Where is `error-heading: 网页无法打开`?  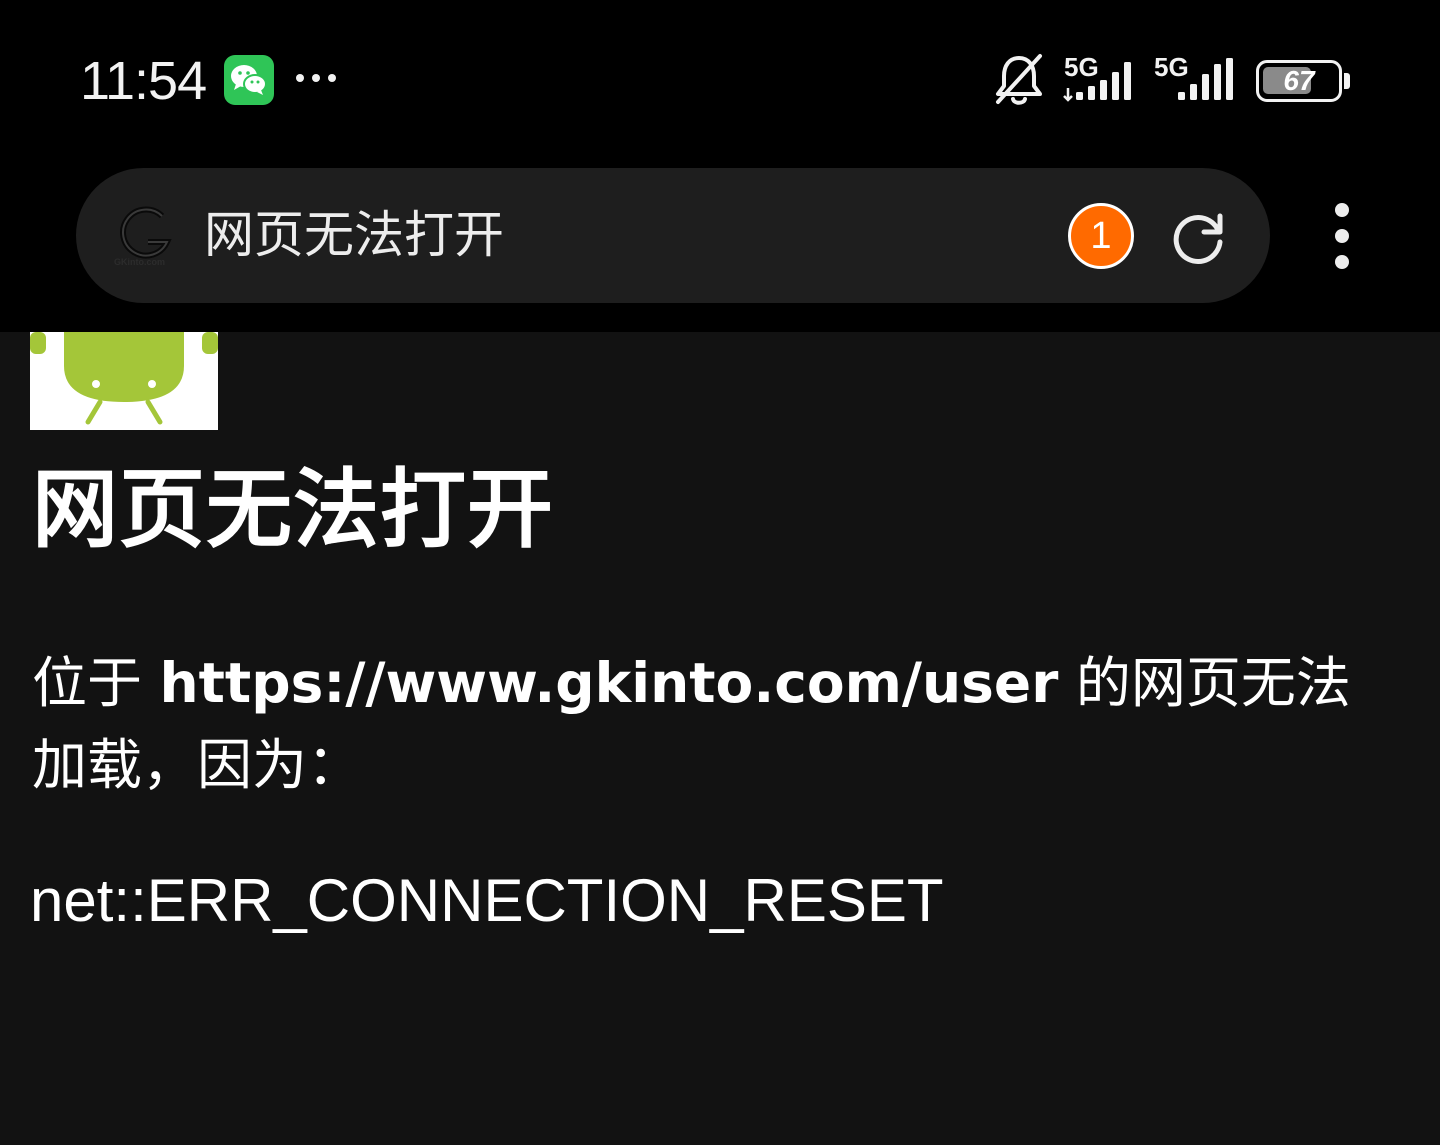
error-heading: 网页无法打开 is located at coordinates (293, 510).